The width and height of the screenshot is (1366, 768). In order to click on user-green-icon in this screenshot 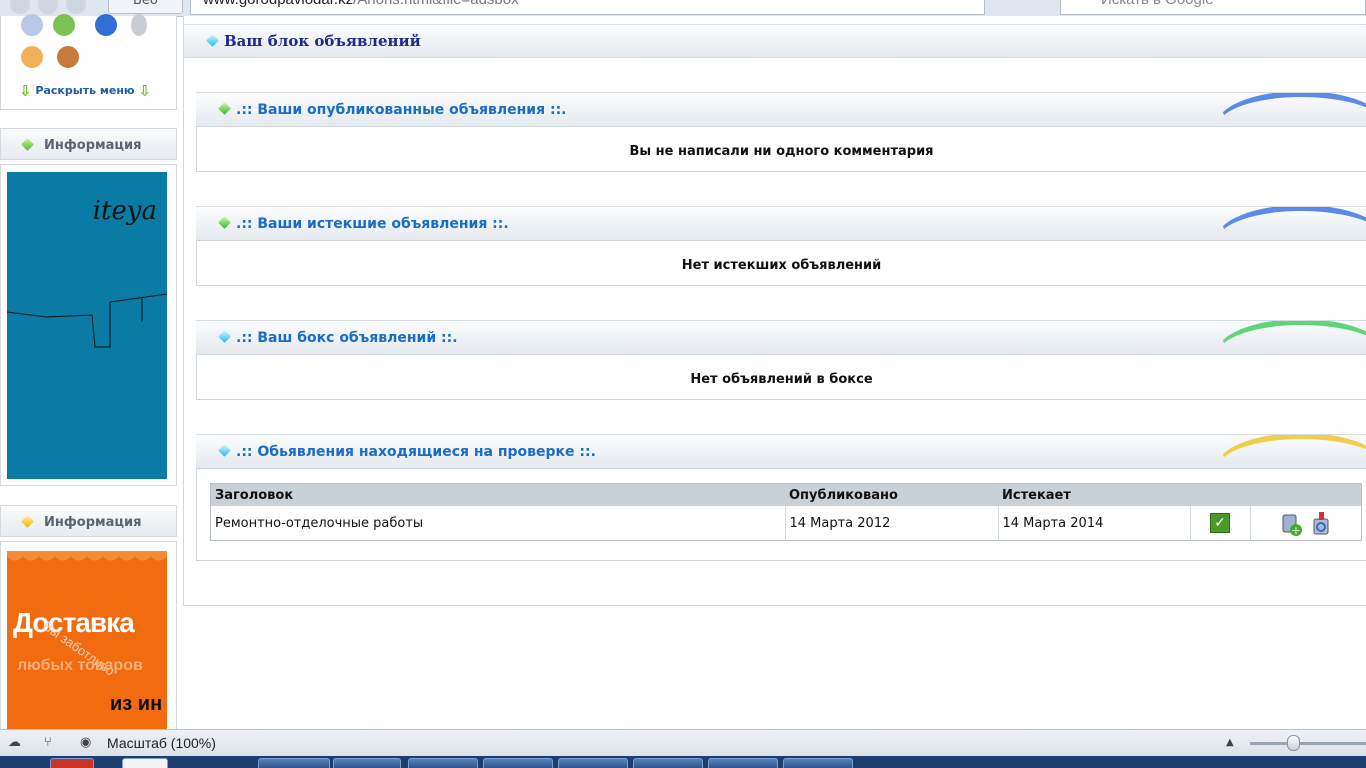, I will do `click(64, 25)`.